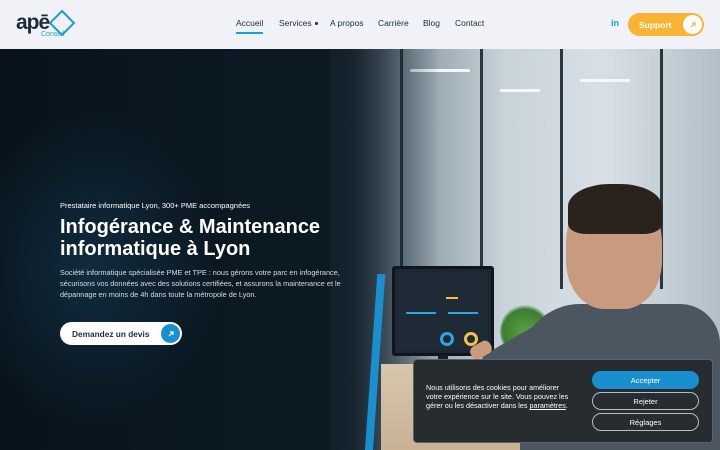 This screenshot has height=450, width=720. I want to click on nav-item-carriere: Carrière, so click(393, 23).